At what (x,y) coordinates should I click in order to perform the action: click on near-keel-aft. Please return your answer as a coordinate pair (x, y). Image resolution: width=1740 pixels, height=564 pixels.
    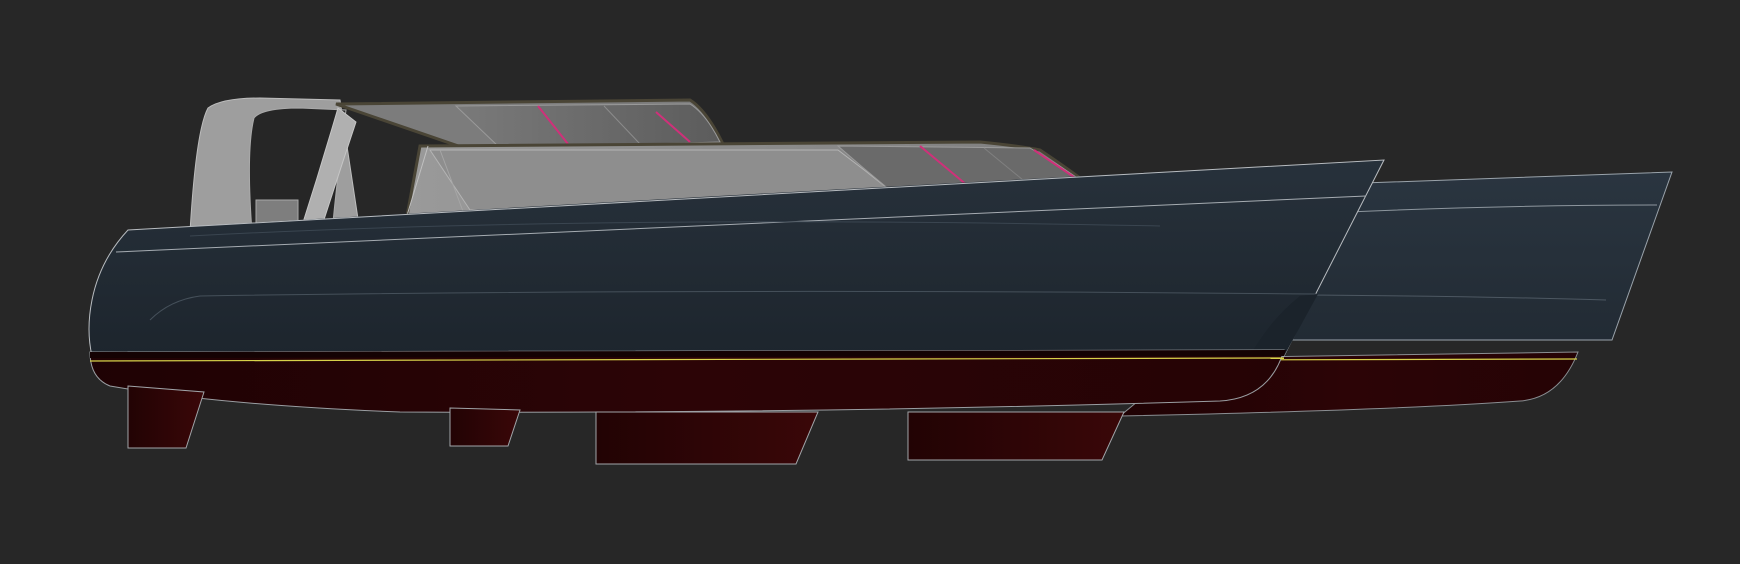
    Looking at the image, I should click on (166, 417).